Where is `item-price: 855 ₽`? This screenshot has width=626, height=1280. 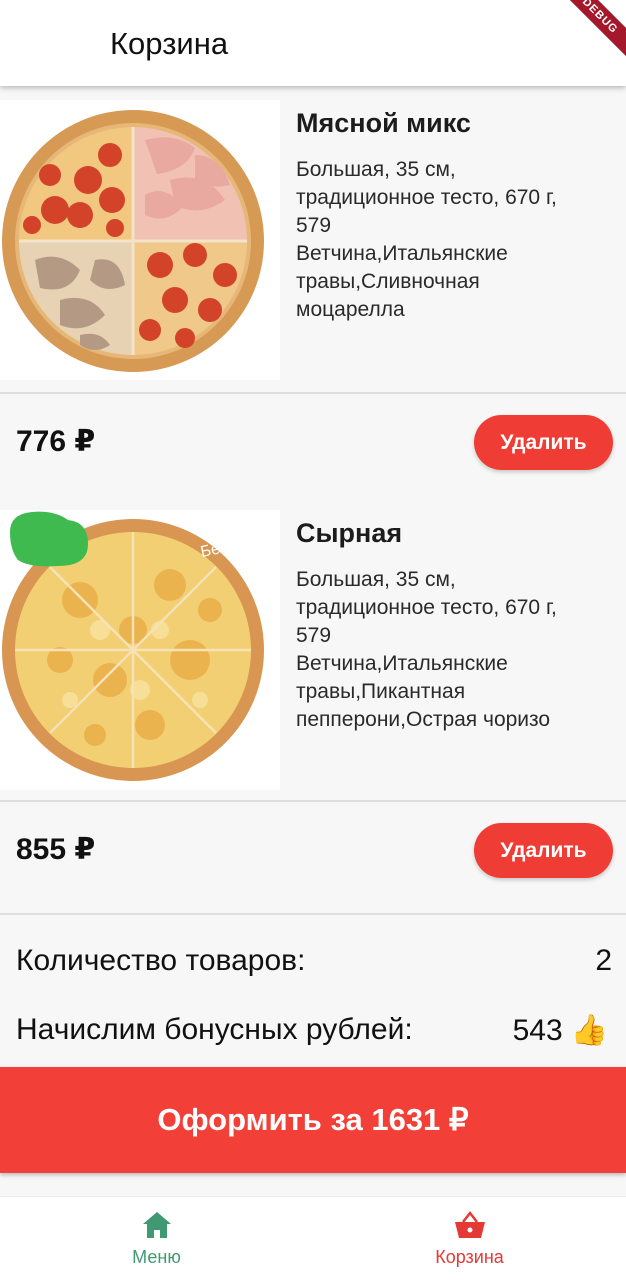 item-price: 855 ₽ is located at coordinates (56, 849).